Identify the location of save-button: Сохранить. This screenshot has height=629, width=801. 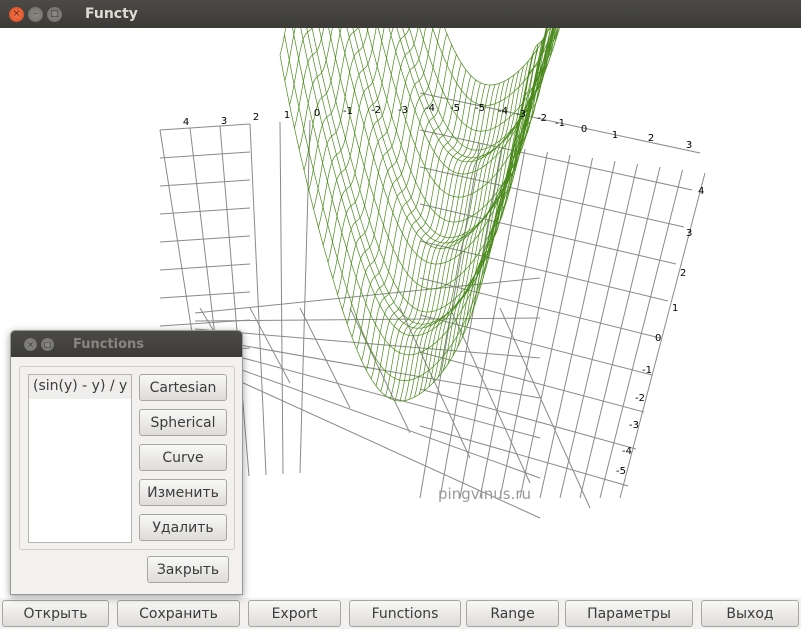
(178, 613).